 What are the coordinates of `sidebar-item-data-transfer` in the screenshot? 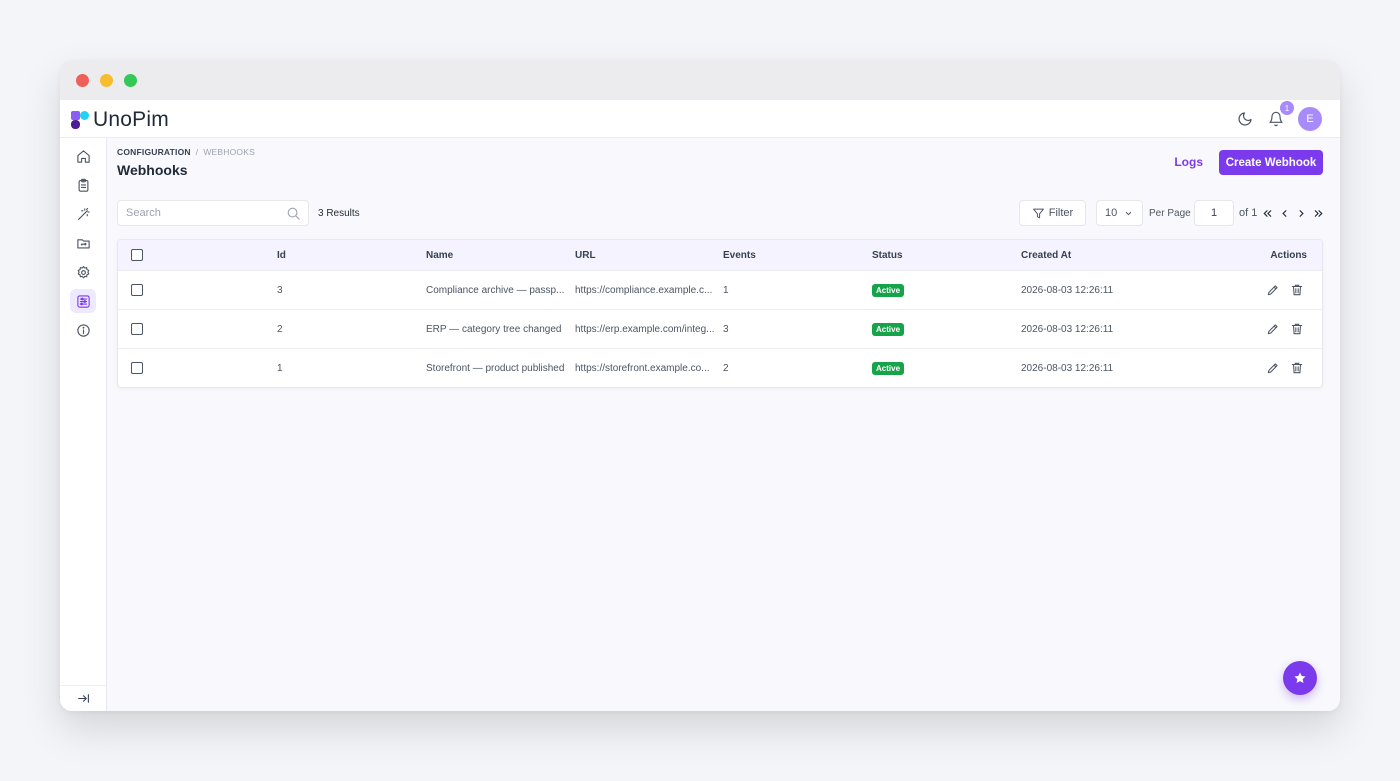 It's located at (83, 214).